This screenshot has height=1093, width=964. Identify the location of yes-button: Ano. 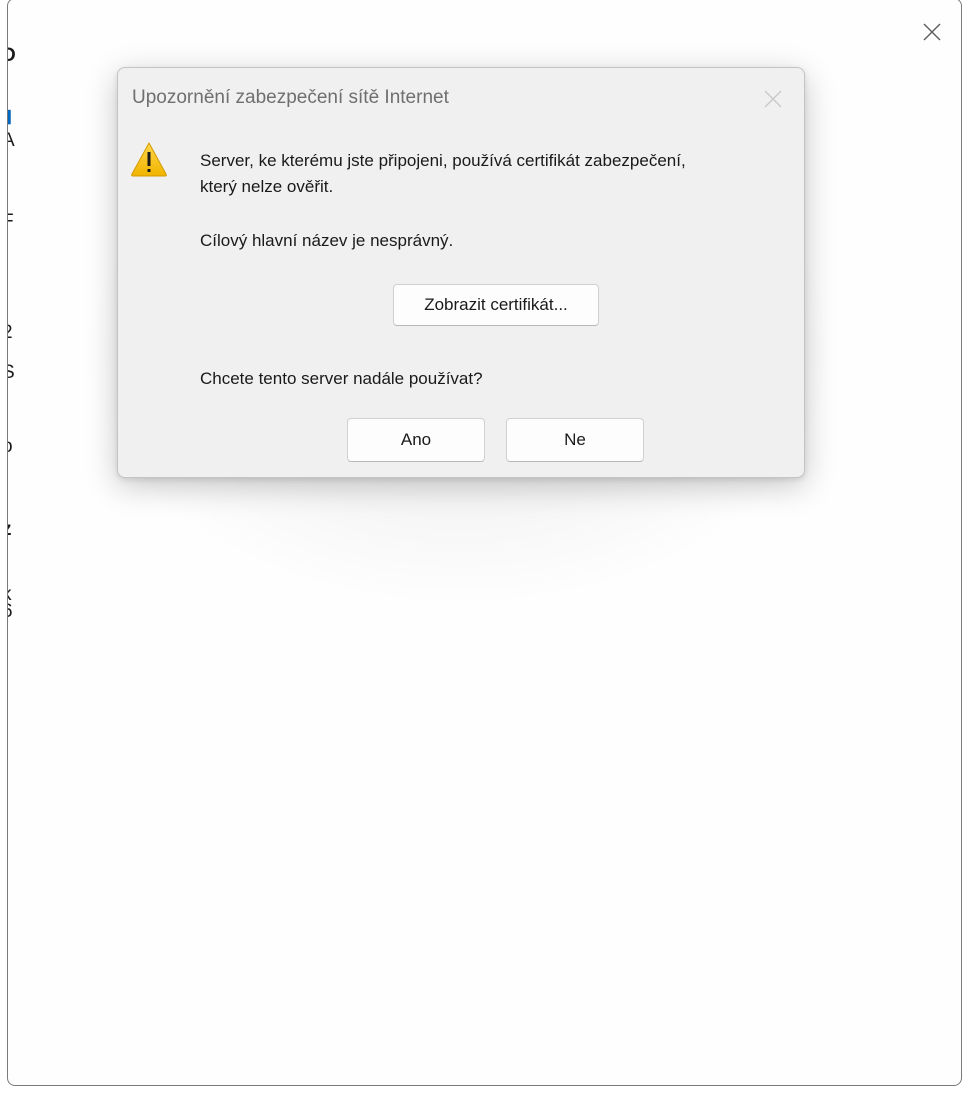
(416, 440).